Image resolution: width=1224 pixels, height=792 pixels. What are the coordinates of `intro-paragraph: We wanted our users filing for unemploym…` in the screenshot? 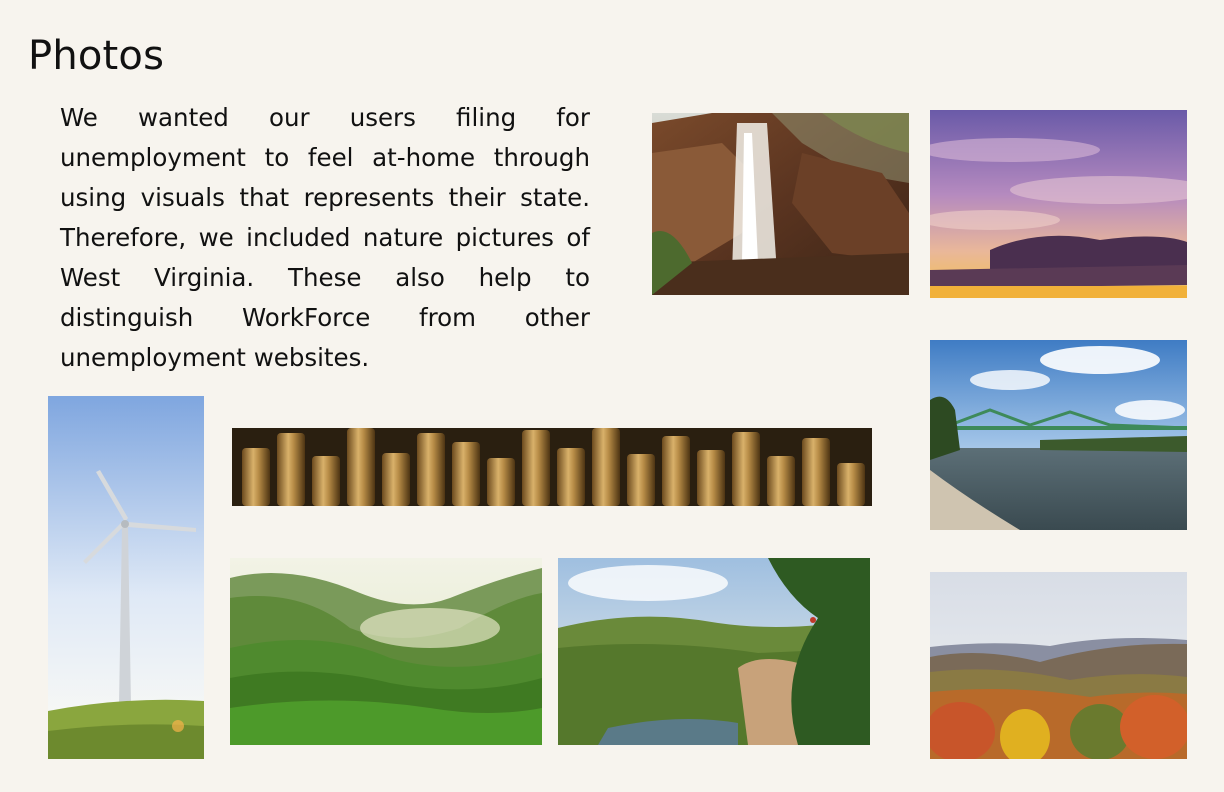 It's located at (325, 237).